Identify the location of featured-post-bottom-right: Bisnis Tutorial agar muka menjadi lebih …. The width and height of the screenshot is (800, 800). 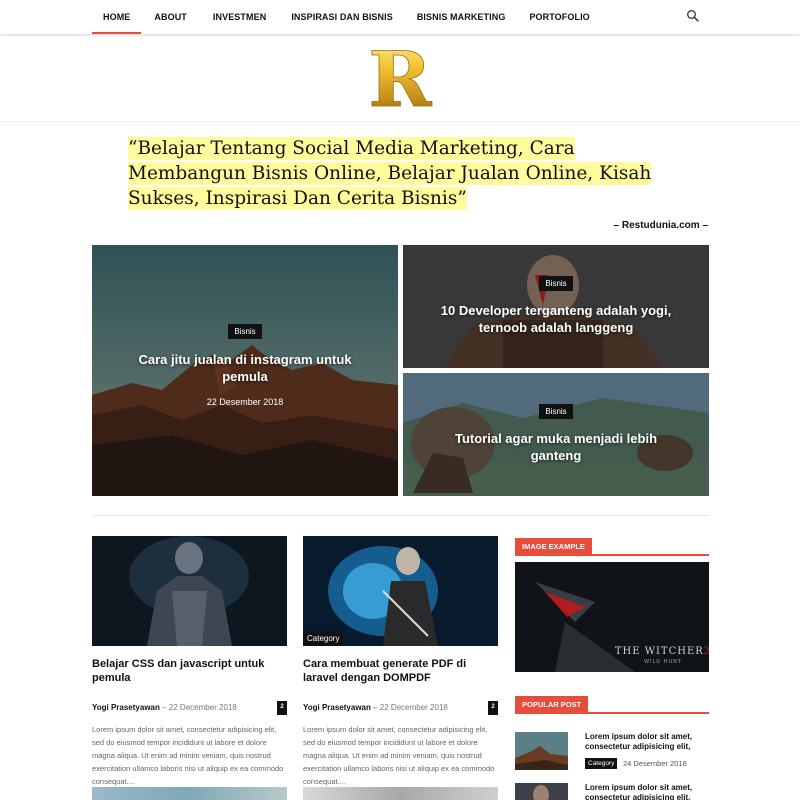
(556, 434).